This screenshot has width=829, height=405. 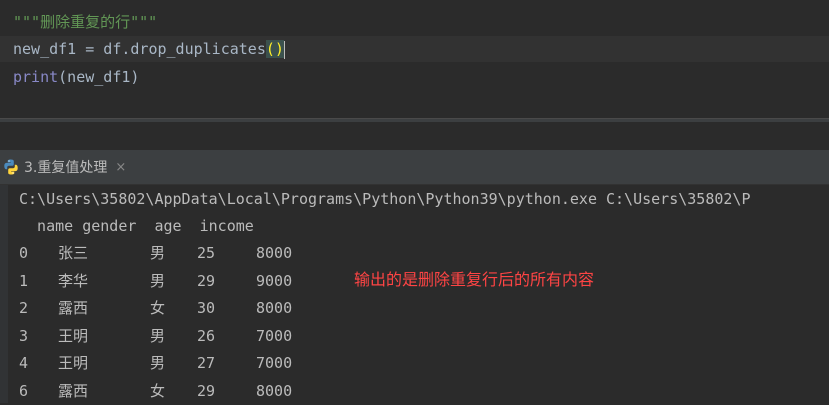 I want to click on dataframe-header: name gender age income, so click(x=136, y=226).